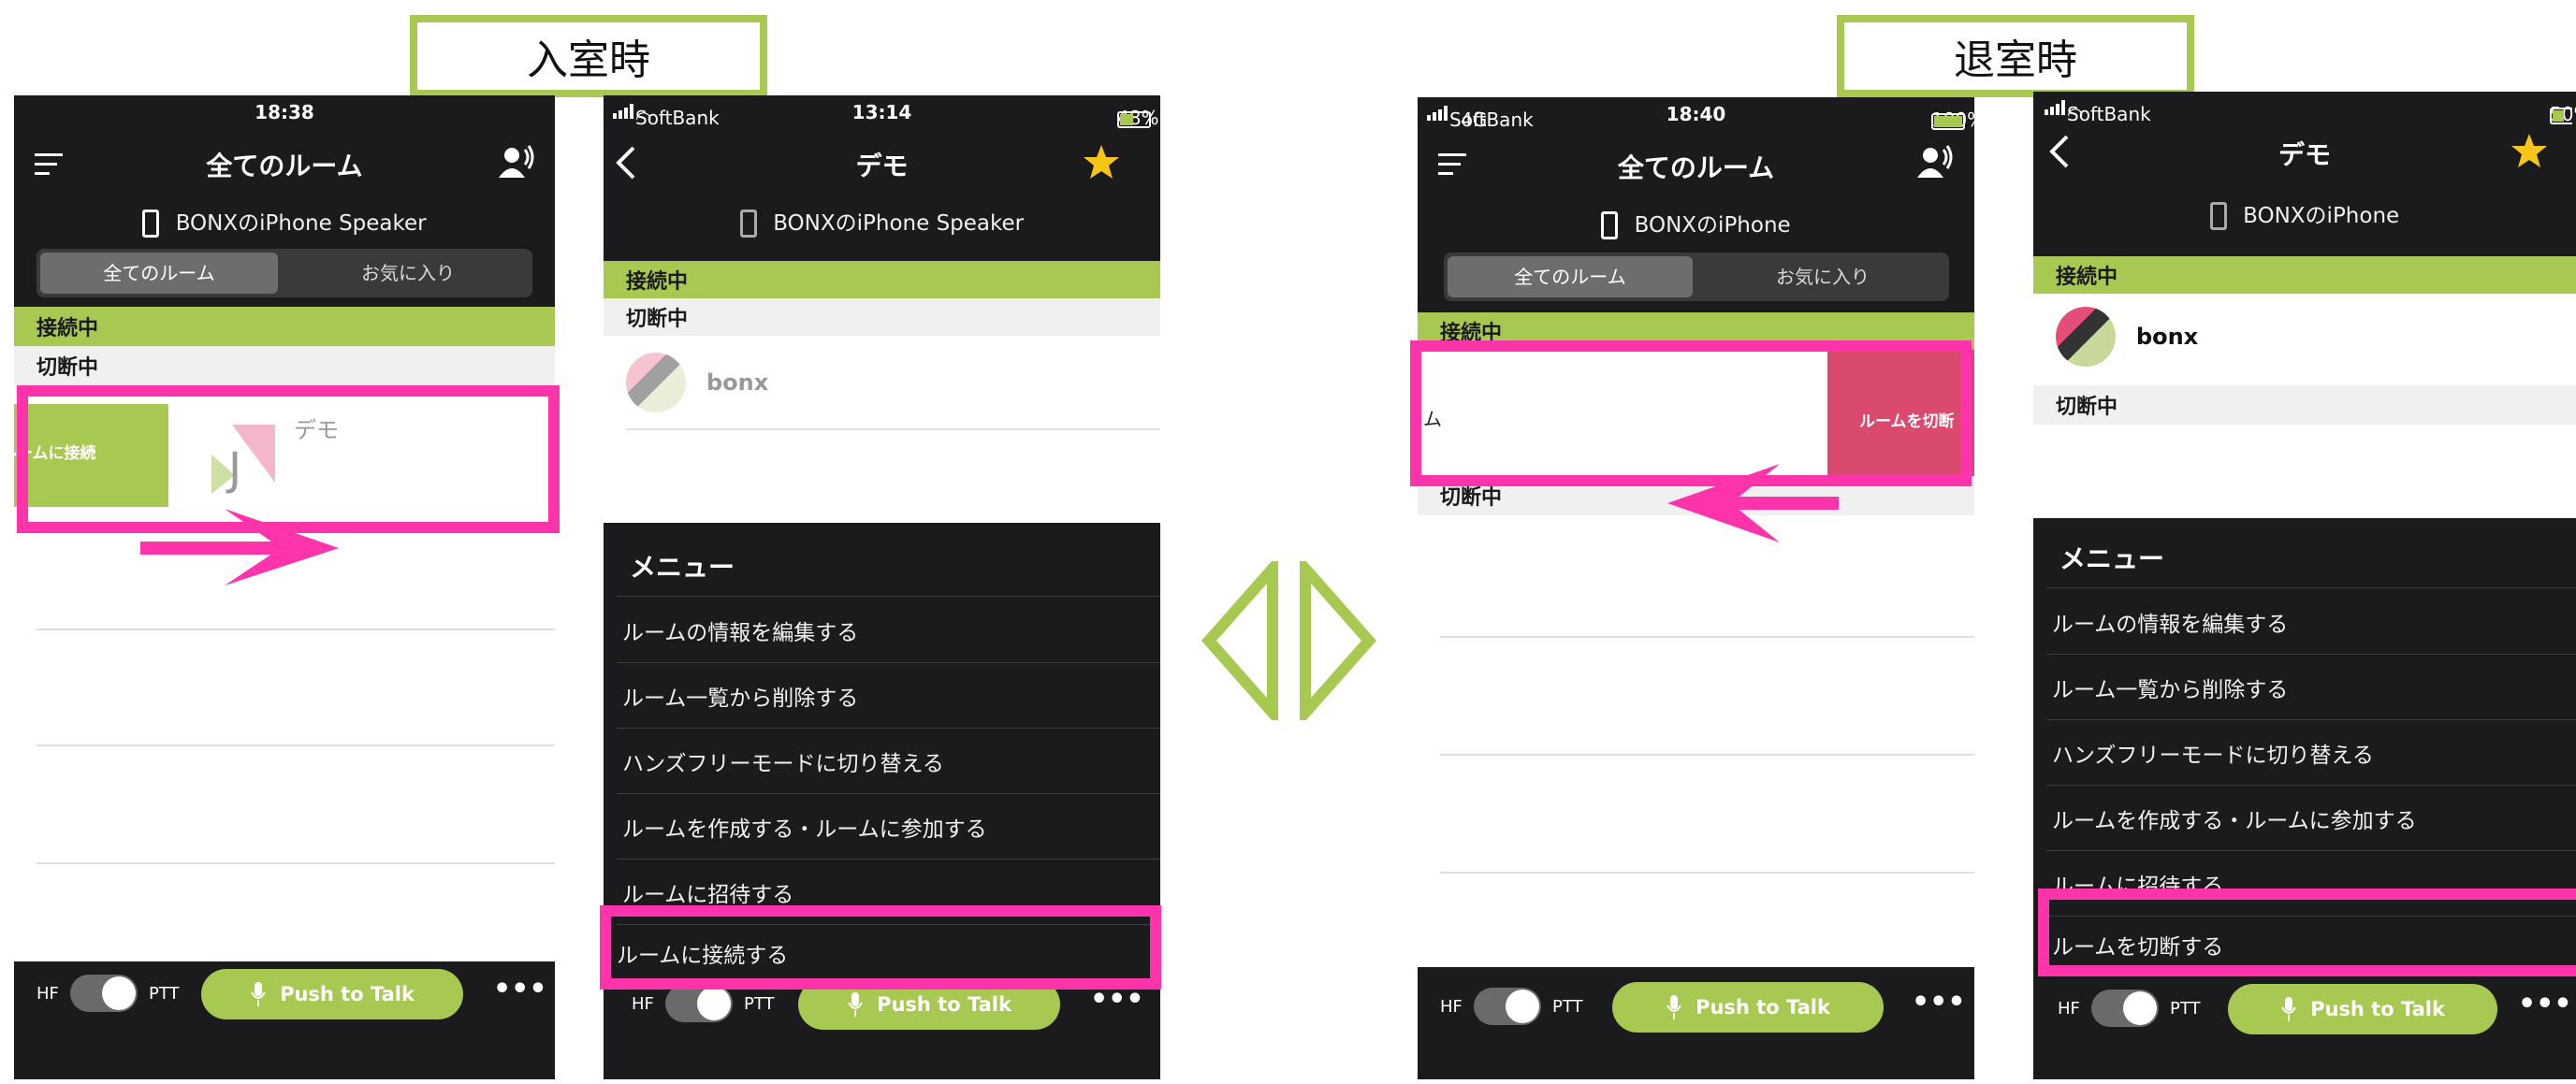  Describe the element at coordinates (2218, 216) in the screenshot. I see `phone-icon` at that location.